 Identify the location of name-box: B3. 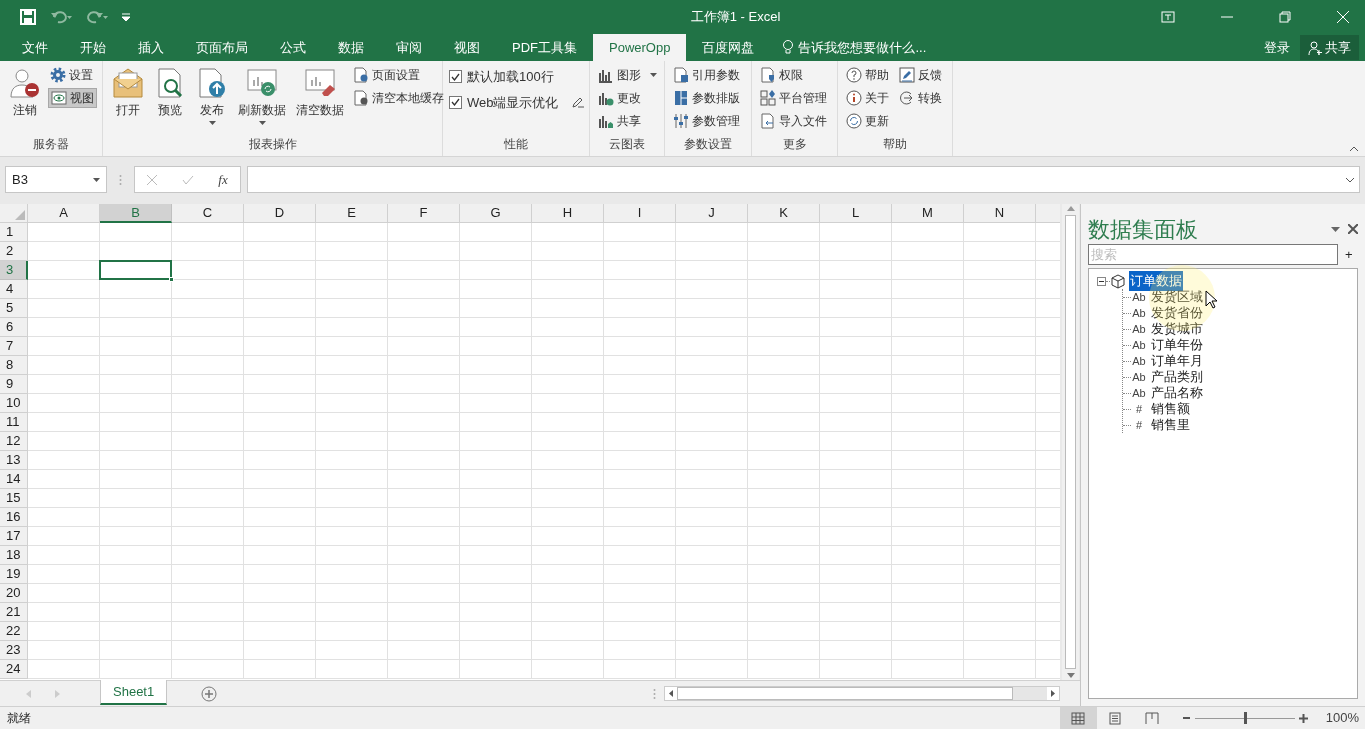
(56, 179).